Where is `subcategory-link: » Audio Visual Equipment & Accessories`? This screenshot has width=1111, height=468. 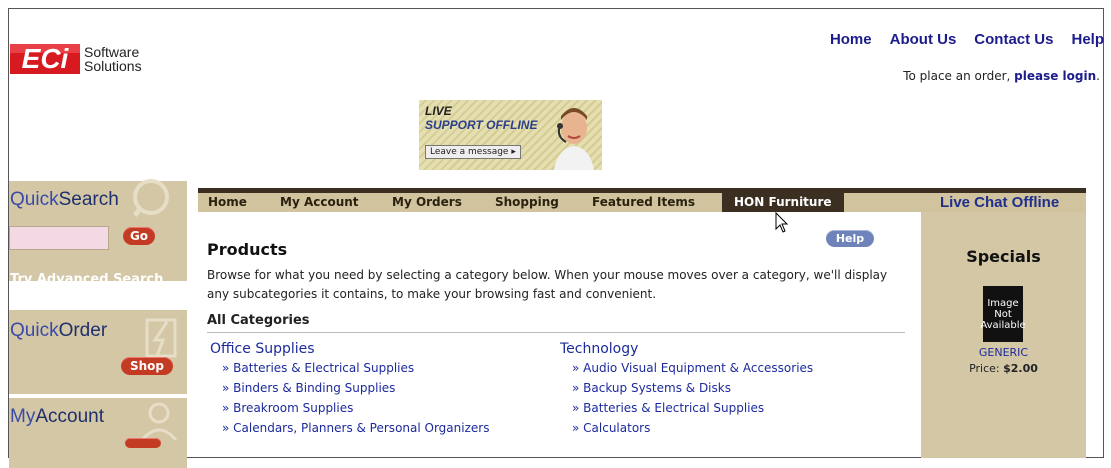 subcategory-link: » Audio Visual Equipment & Accessories is located at coordinates (692, 368).